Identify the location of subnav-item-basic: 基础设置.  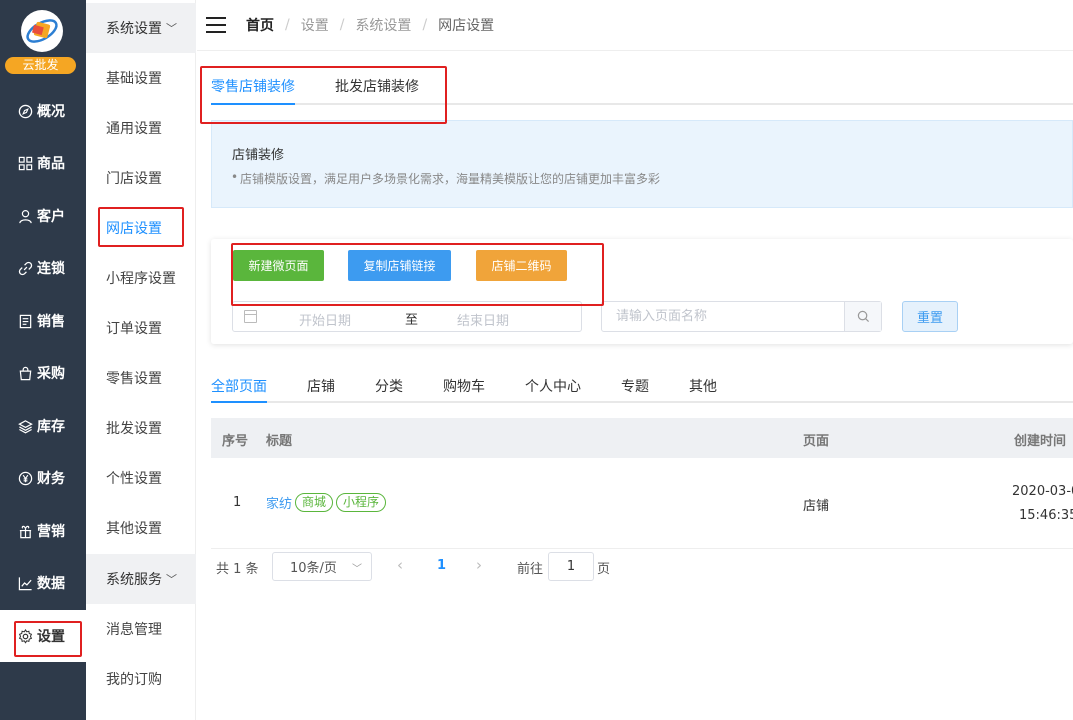
(141, 78).